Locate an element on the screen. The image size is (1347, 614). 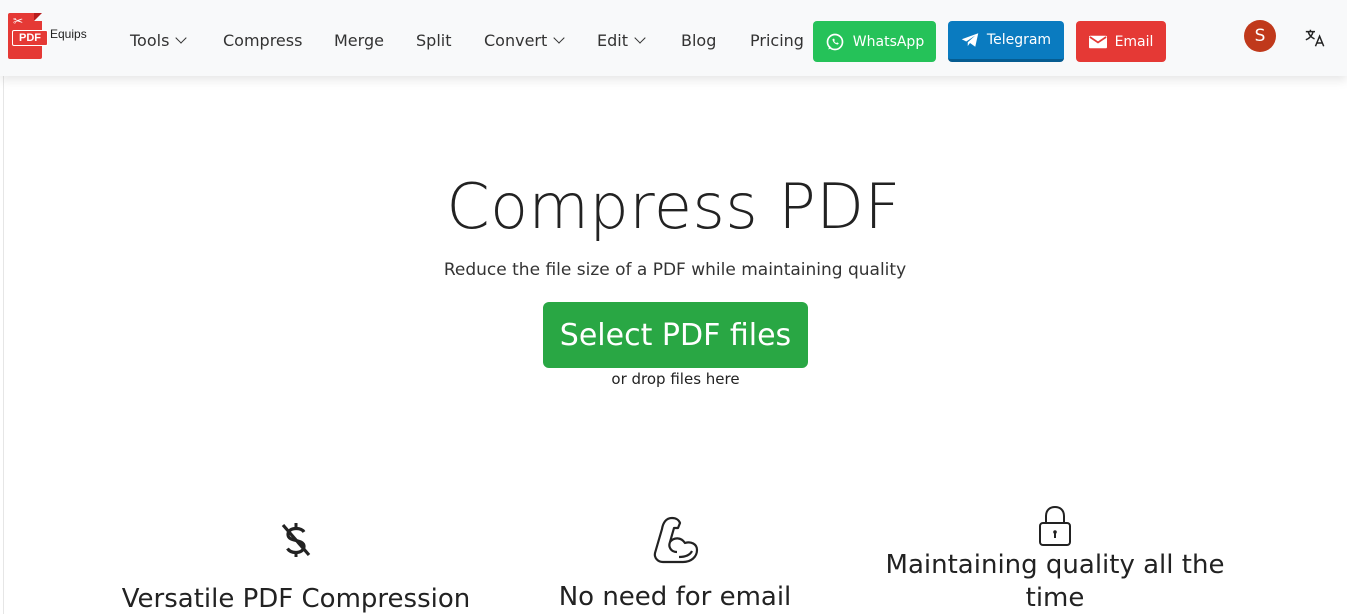
feature-title: Maintaining quality all the time is located at coordinates (1055, 581).